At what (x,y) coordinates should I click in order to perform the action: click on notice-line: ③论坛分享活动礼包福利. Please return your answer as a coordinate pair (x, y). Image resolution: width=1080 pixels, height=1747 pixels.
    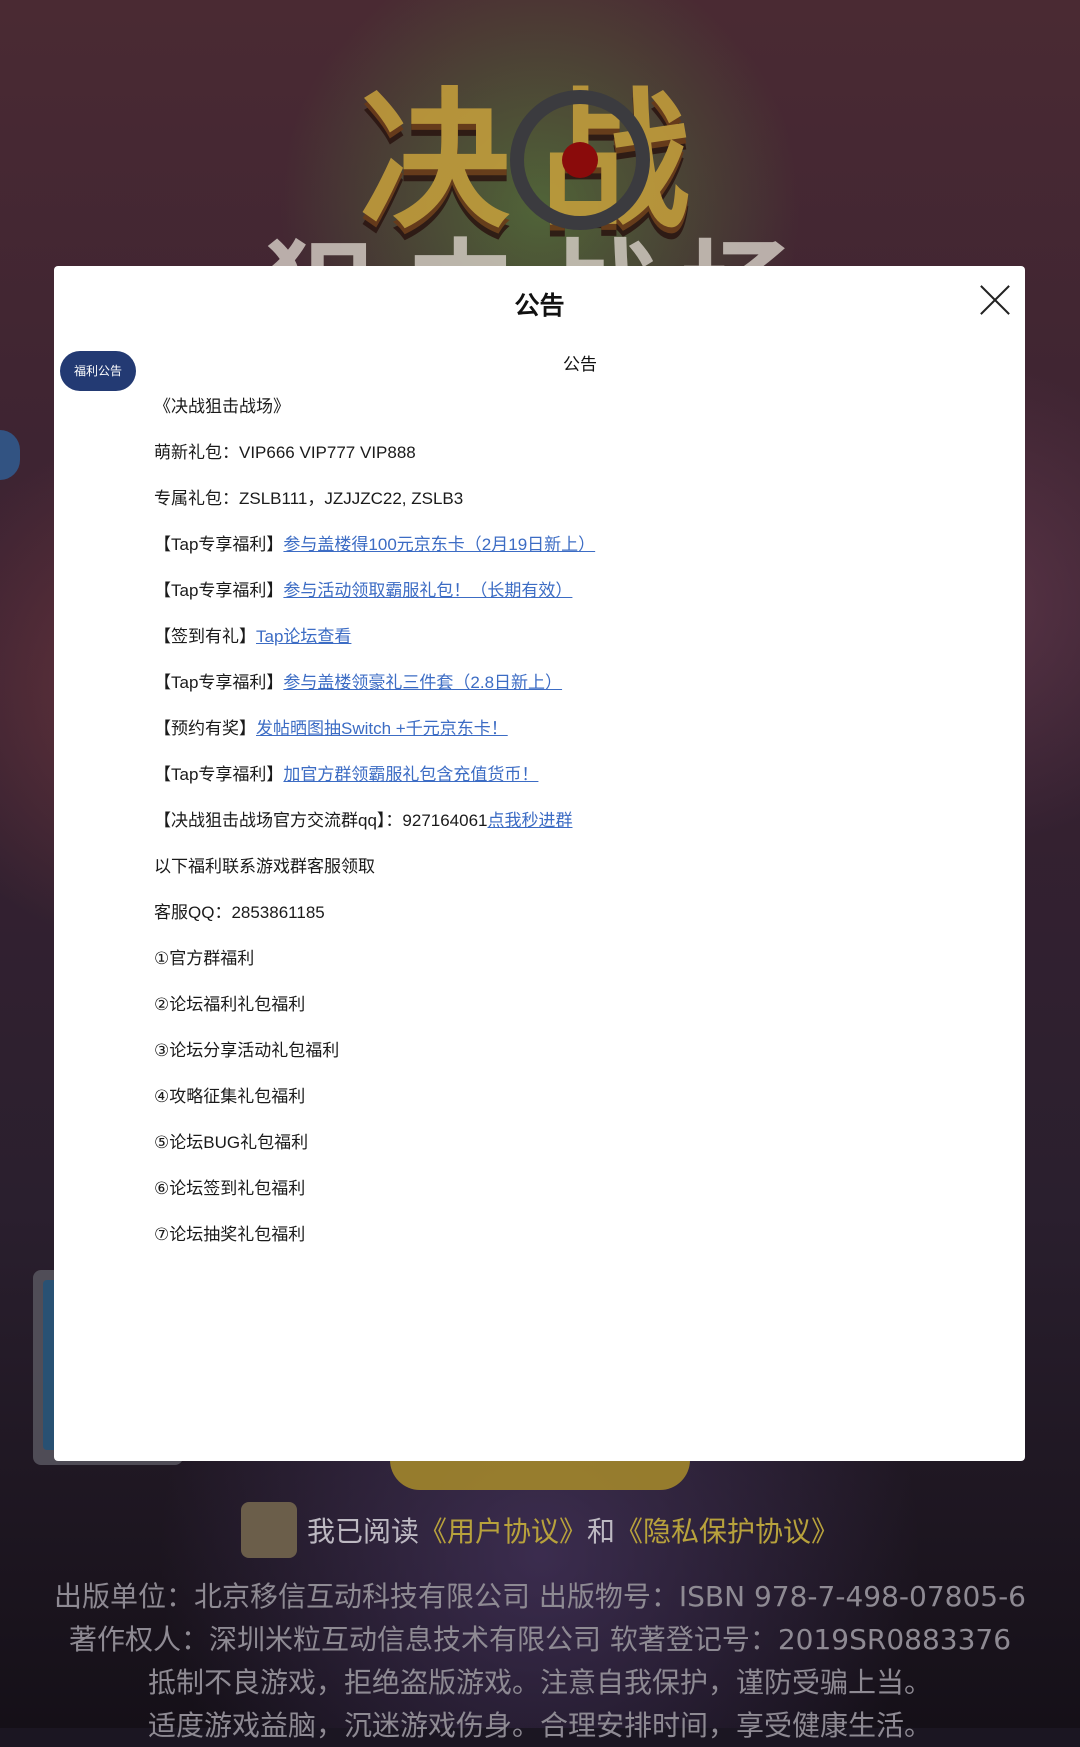
    Looking at the image, I should click on (579, 1060).